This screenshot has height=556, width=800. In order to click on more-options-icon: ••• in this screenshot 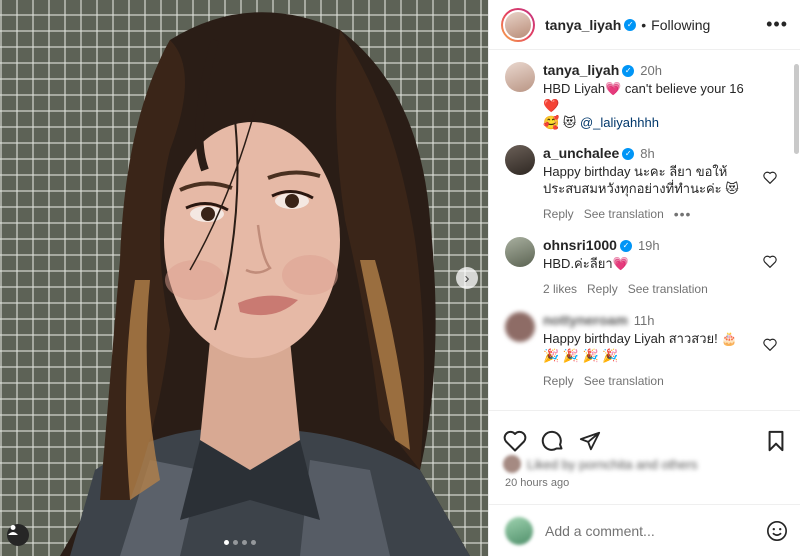, I will do `click(777, 24)`.